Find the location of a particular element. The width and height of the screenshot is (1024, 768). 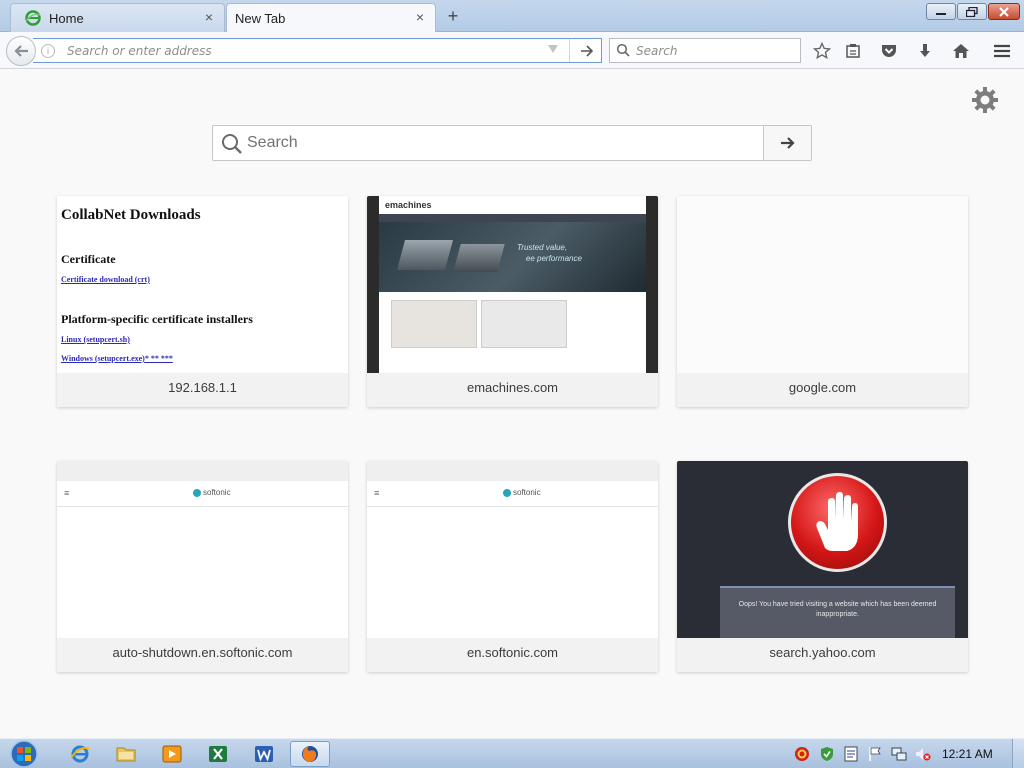

minimize-icon is located at coordinates (941, 13).